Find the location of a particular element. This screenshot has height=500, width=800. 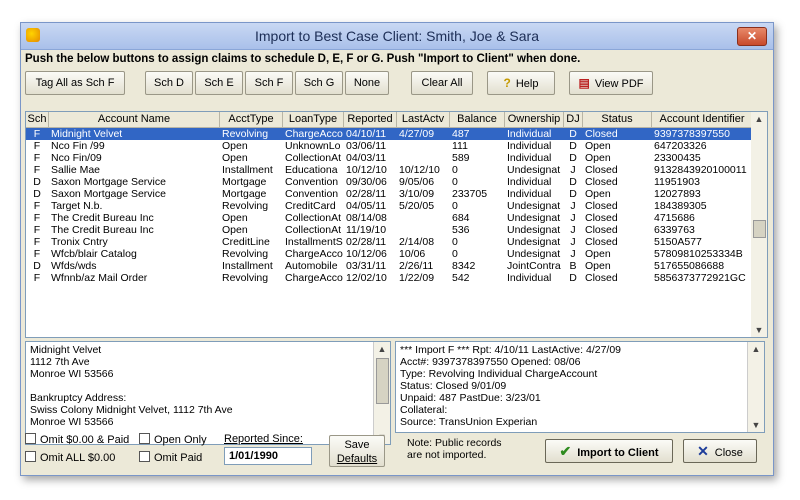

close-button: ✕ Close is located at coordinates (720, 451).